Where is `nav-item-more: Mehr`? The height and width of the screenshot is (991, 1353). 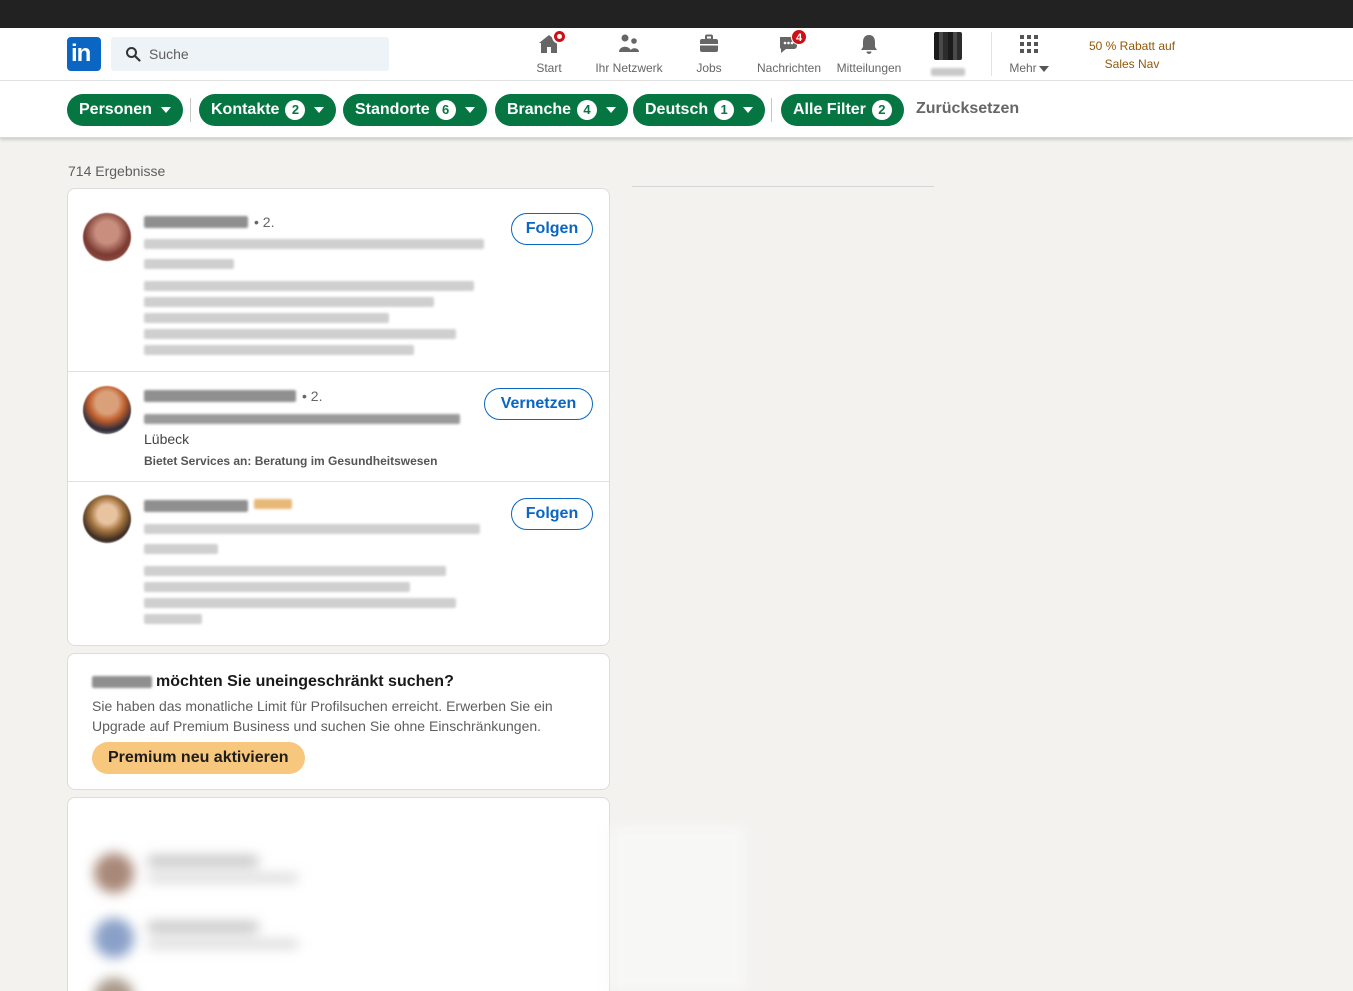 nav-item-more: Mehr is located at coordinates (1029, 55).